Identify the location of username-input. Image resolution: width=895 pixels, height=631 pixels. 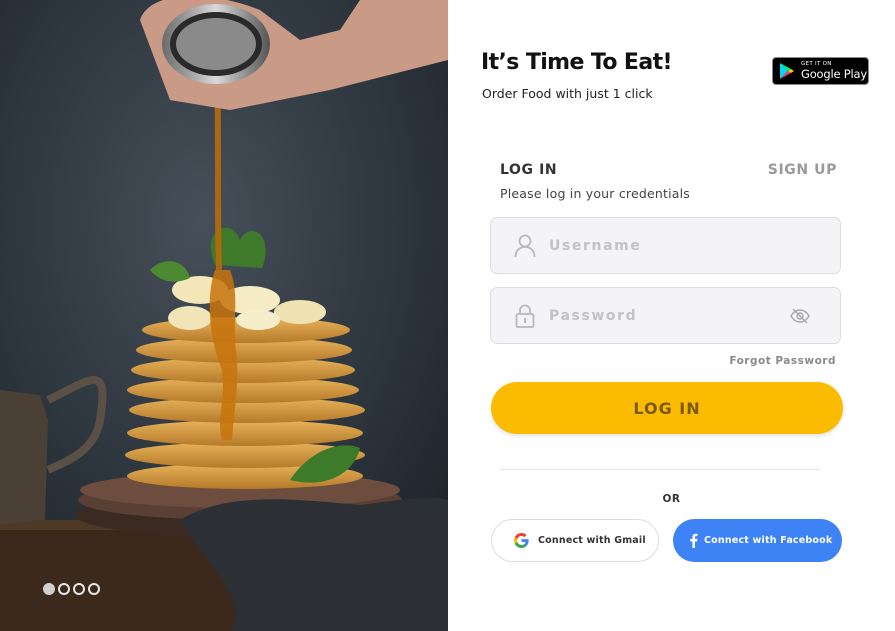
(694, 245).